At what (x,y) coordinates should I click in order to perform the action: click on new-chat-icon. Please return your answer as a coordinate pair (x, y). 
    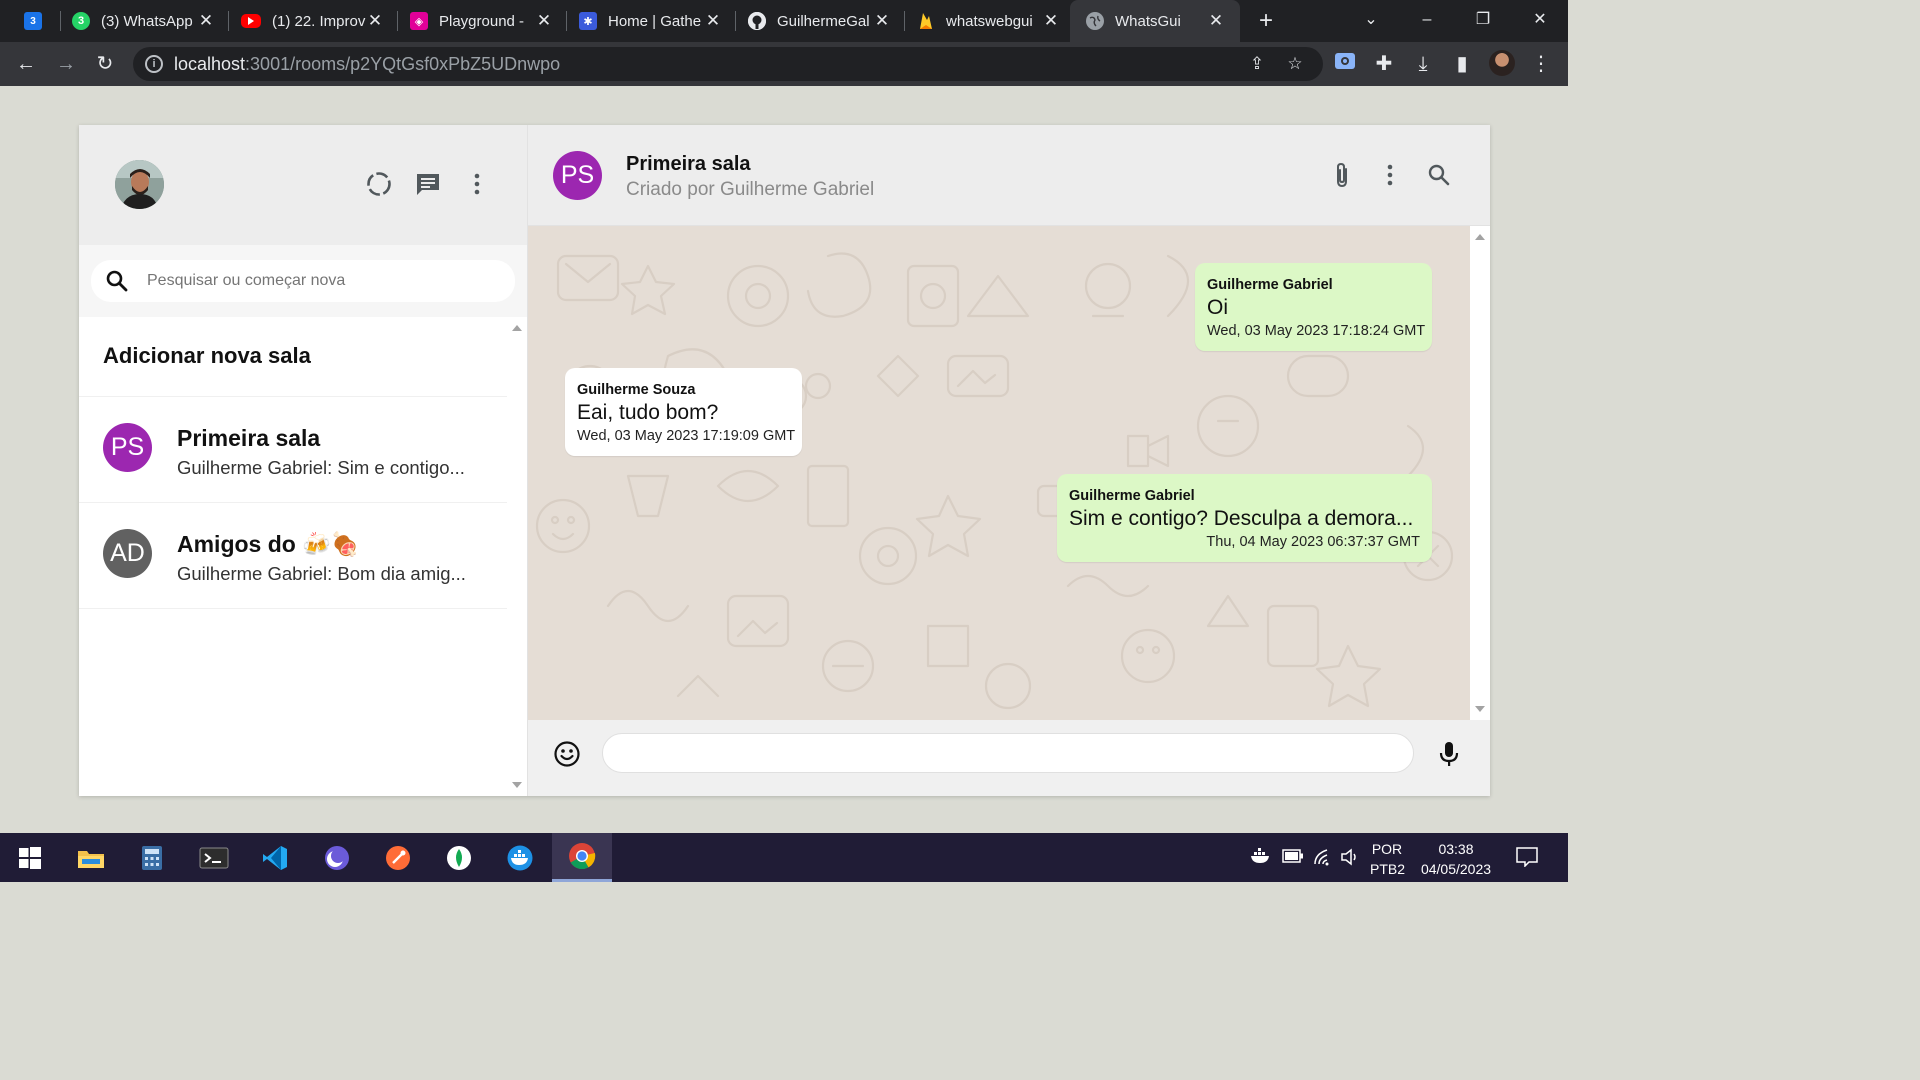
    Looking at the image, I should click on (428, 184).